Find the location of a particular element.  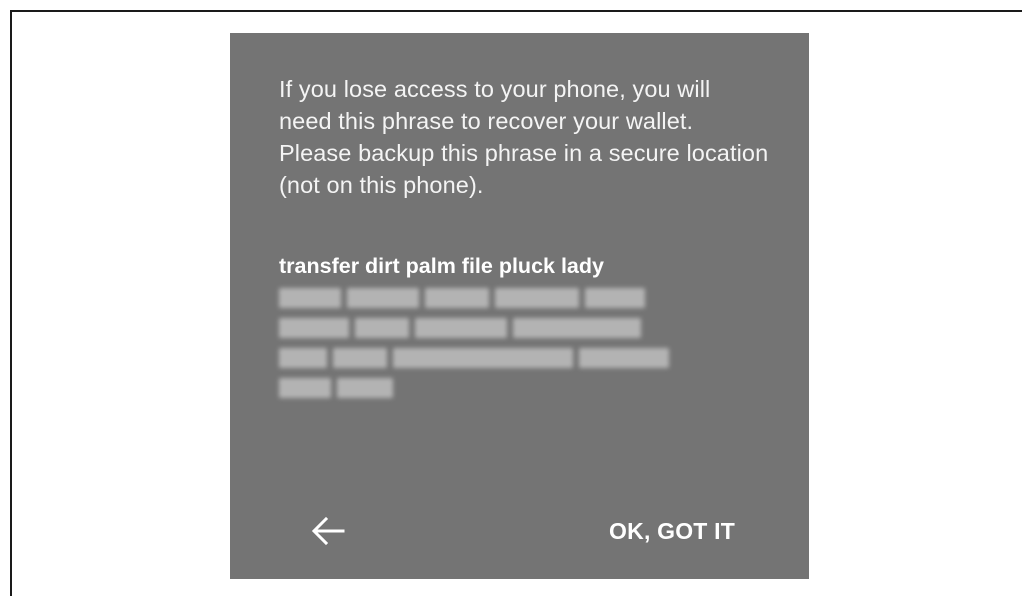

recovery-phrase: transfer dirt palm file pluck lady is located at coordinates (519, 327).